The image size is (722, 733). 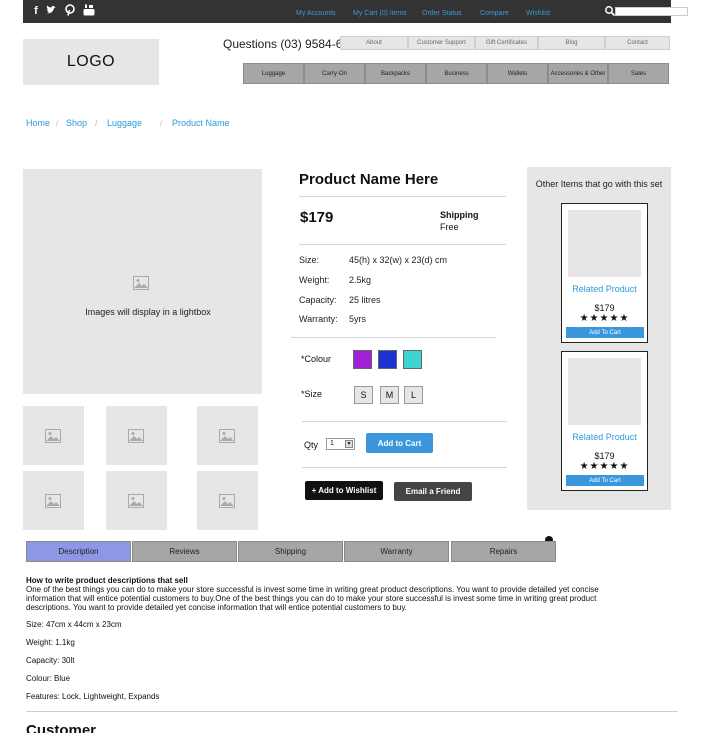 I want to click on tab-reviews: Reviews, so click(x=184, y=551).